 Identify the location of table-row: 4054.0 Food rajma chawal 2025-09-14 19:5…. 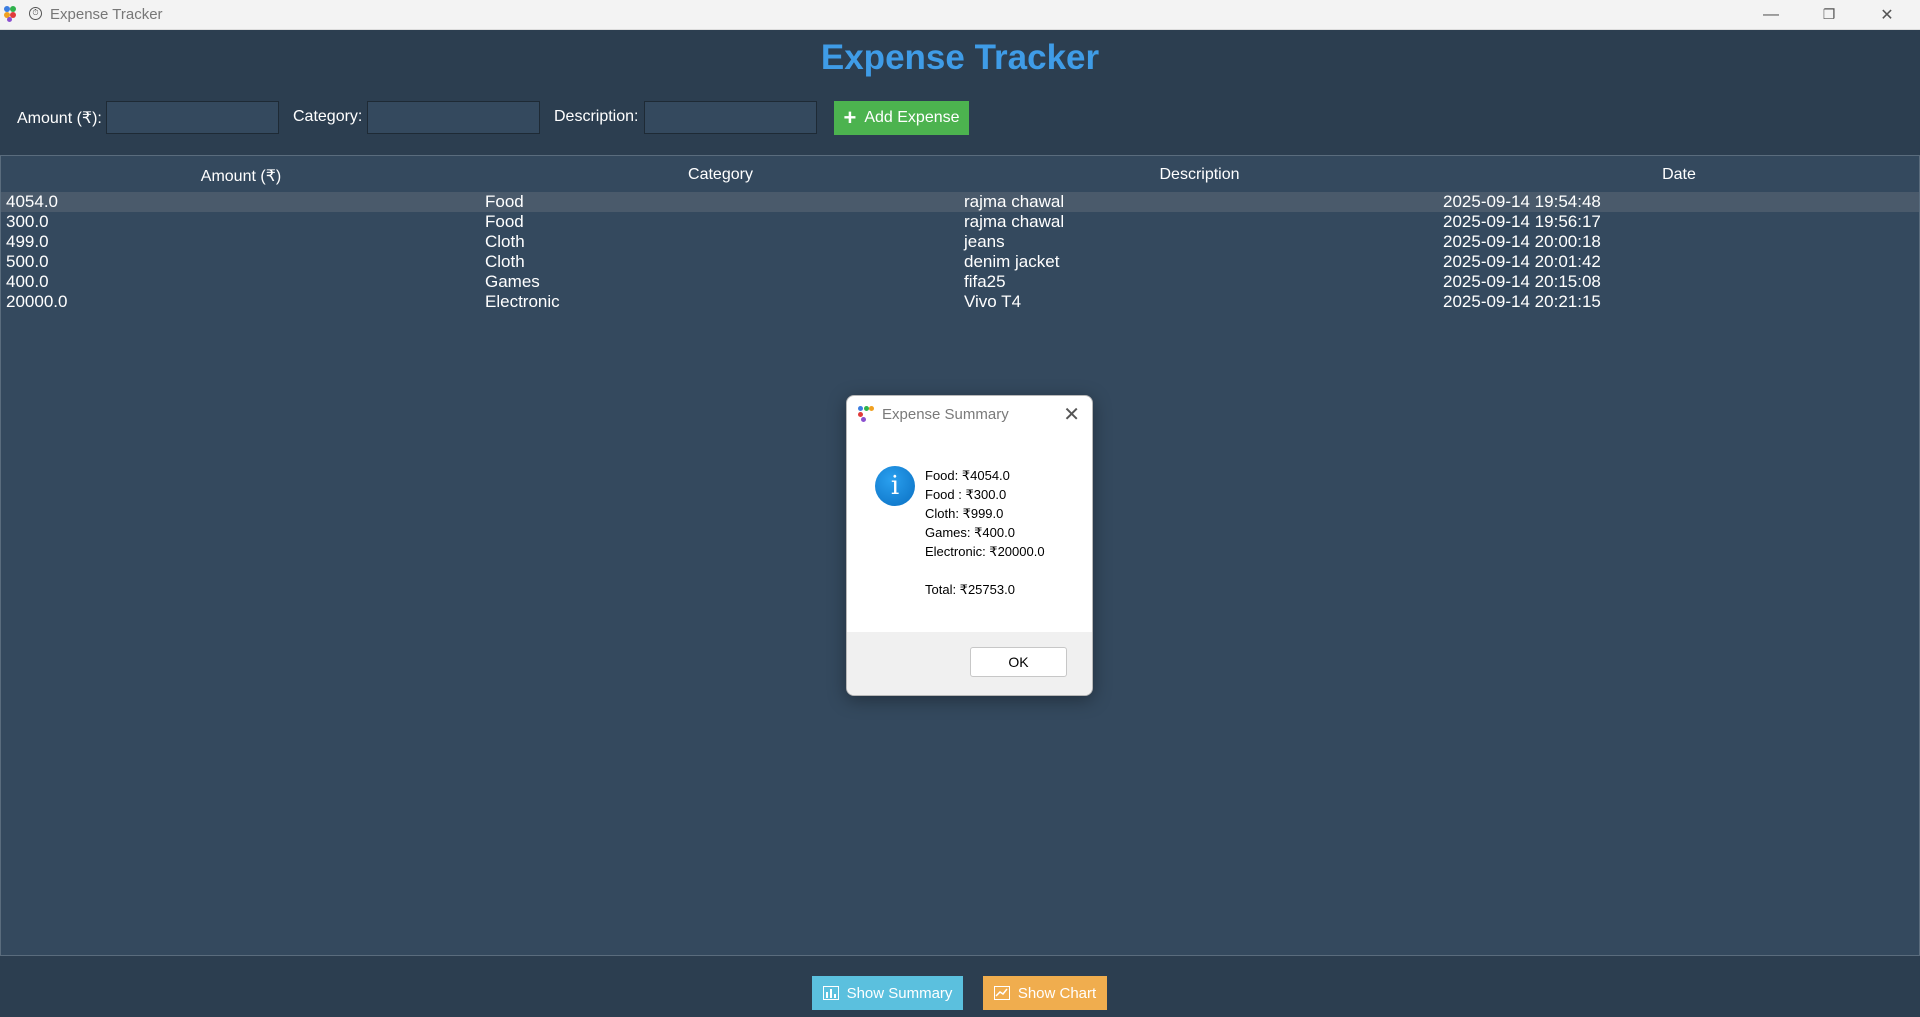
(960, 202).